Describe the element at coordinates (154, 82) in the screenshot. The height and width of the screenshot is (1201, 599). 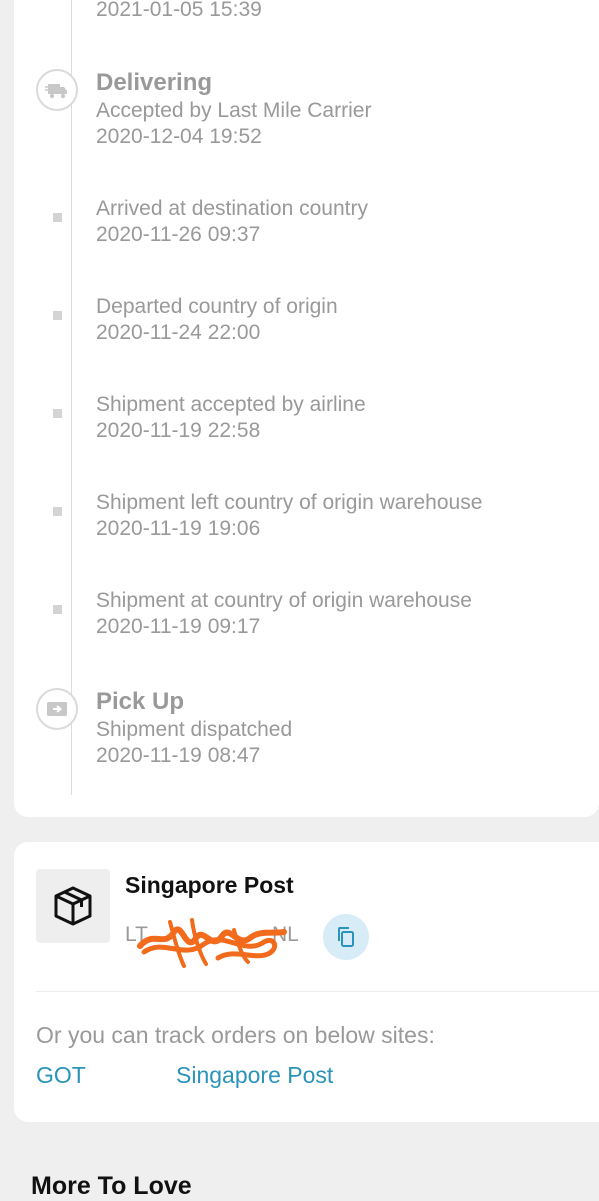
I see `event-title: Delivering` at that location.